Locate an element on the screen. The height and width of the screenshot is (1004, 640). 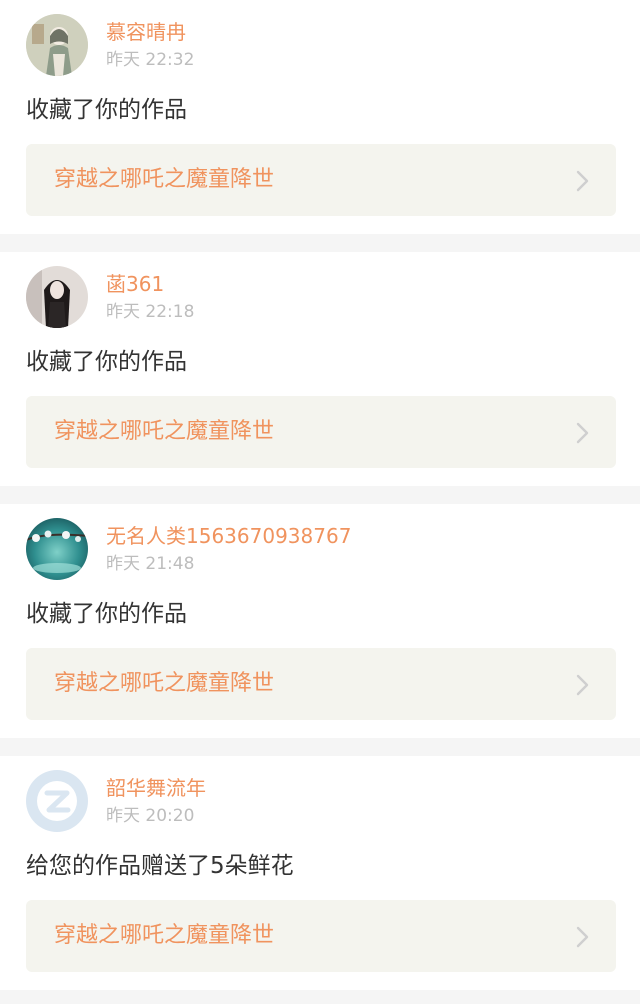
user-name: 菡361 is located at coordinates (135, 284).